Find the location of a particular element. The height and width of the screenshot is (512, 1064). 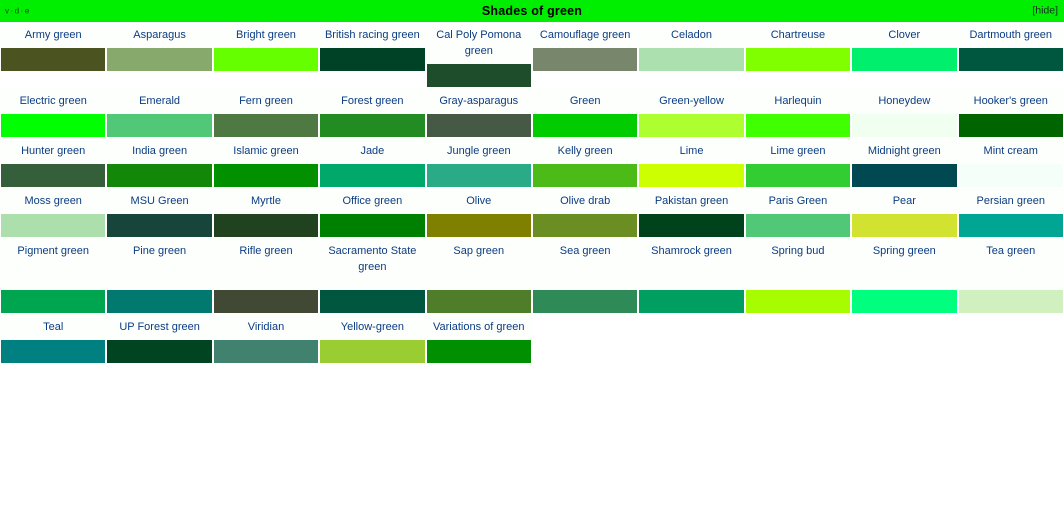

swatch-label-link: Camouflage green is located at coordinates (585, 35).